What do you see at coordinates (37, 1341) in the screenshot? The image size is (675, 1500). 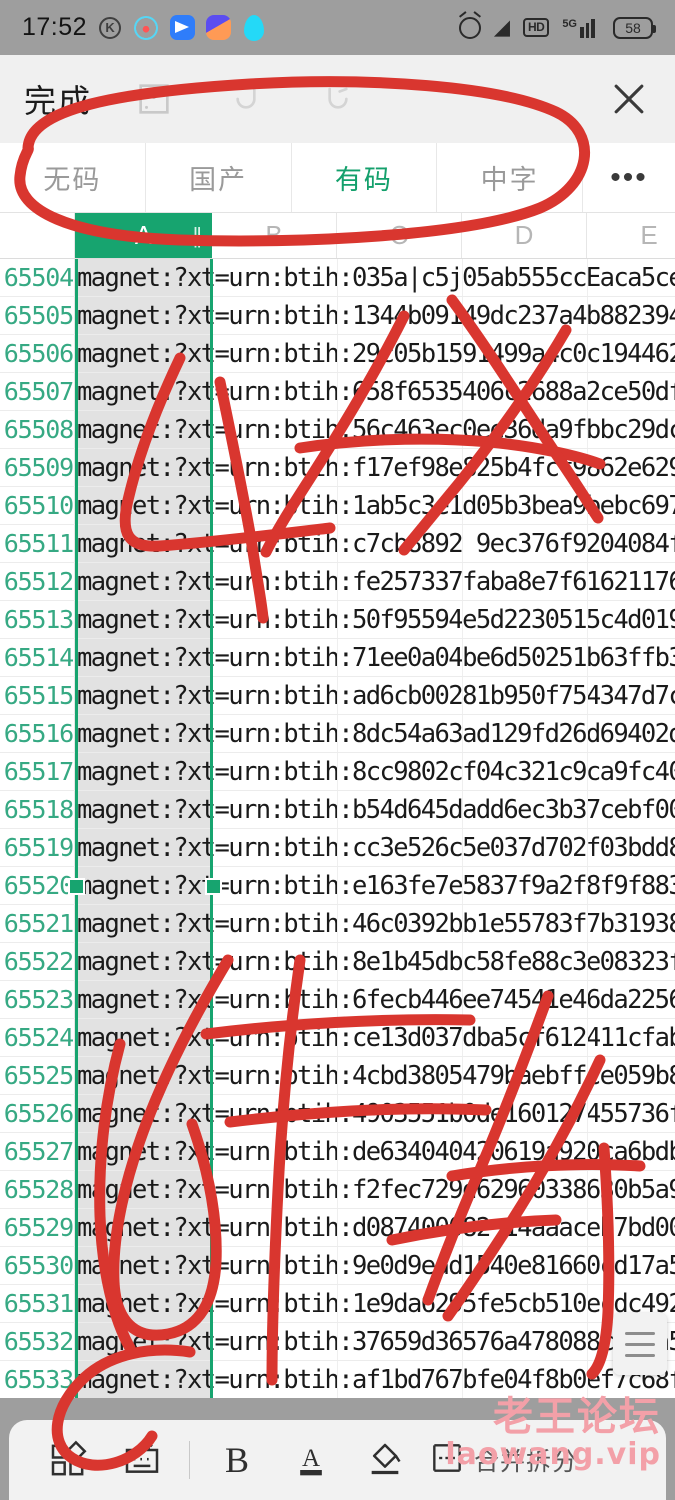 I see `row-header-65532: 65532` at bounding box center [37, 1341].